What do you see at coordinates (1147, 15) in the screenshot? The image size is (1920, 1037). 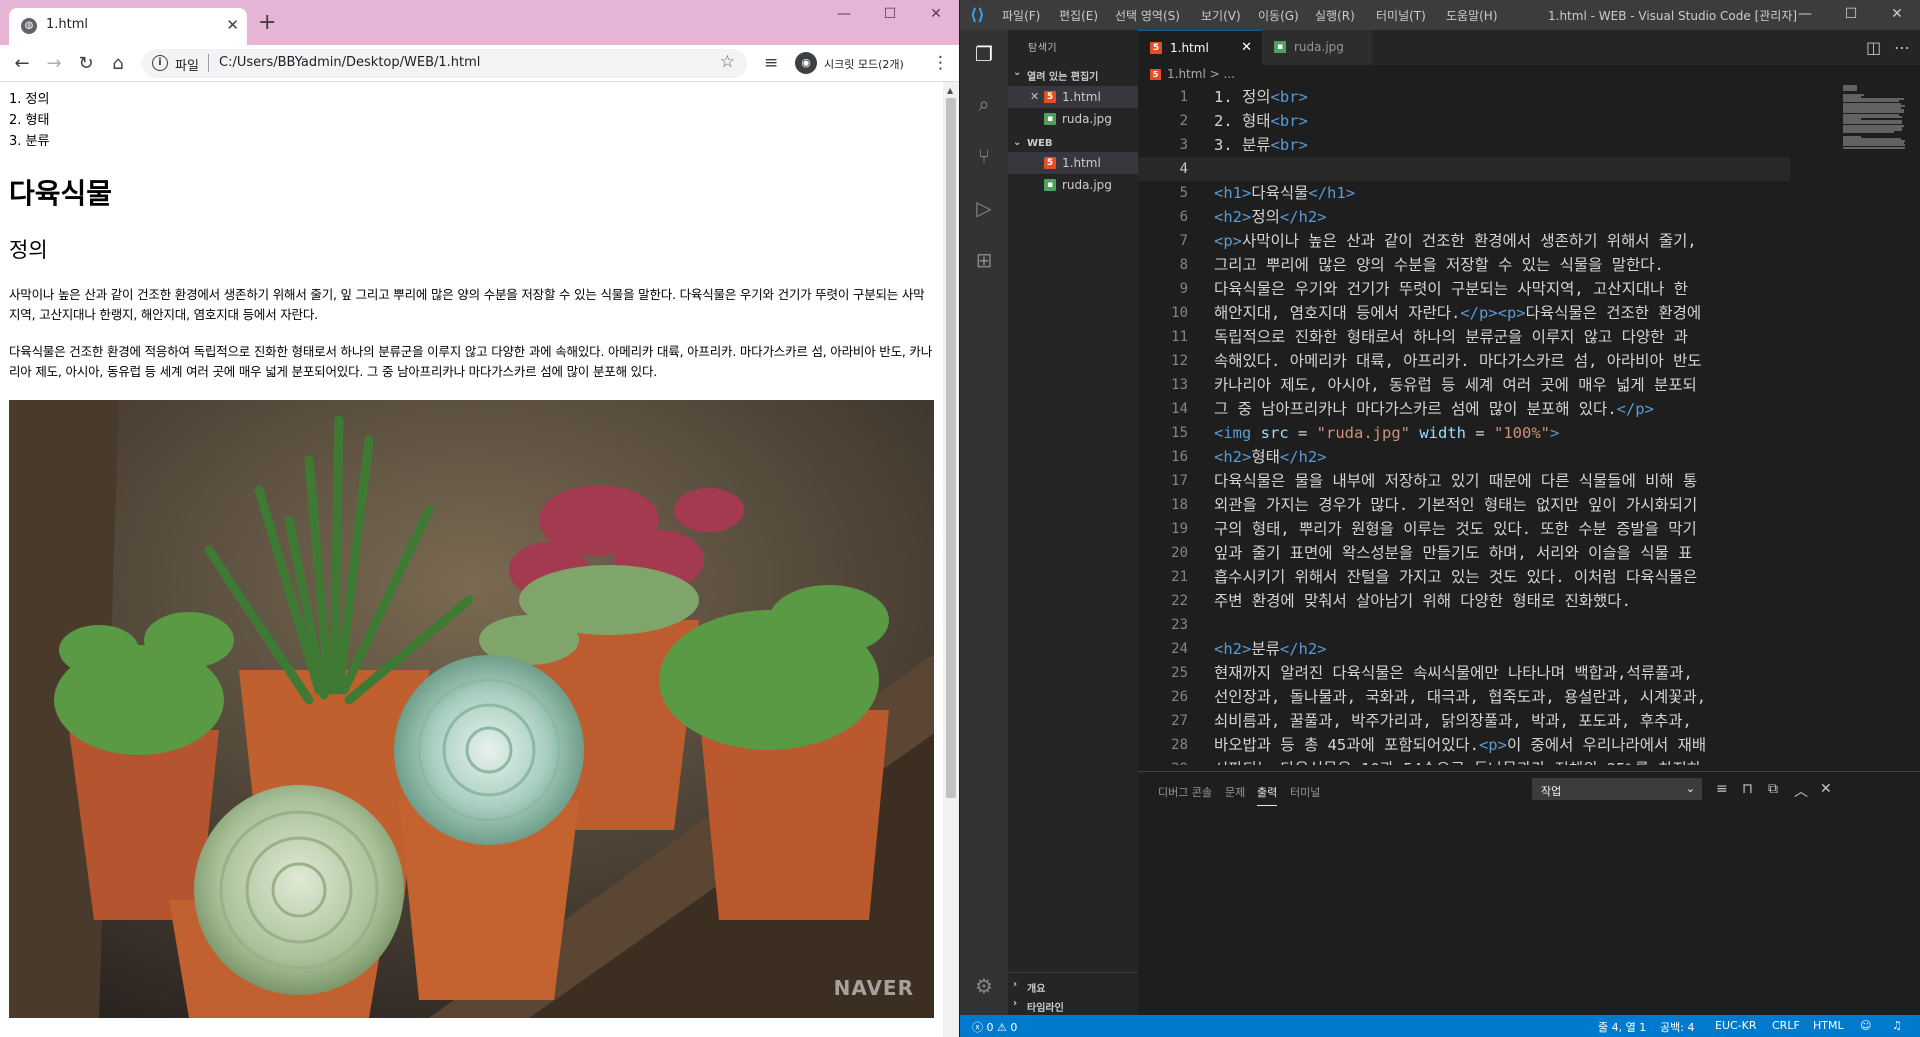 I see `menu-selection: 선택 영역(S)` at bounding box center [1147, 15].